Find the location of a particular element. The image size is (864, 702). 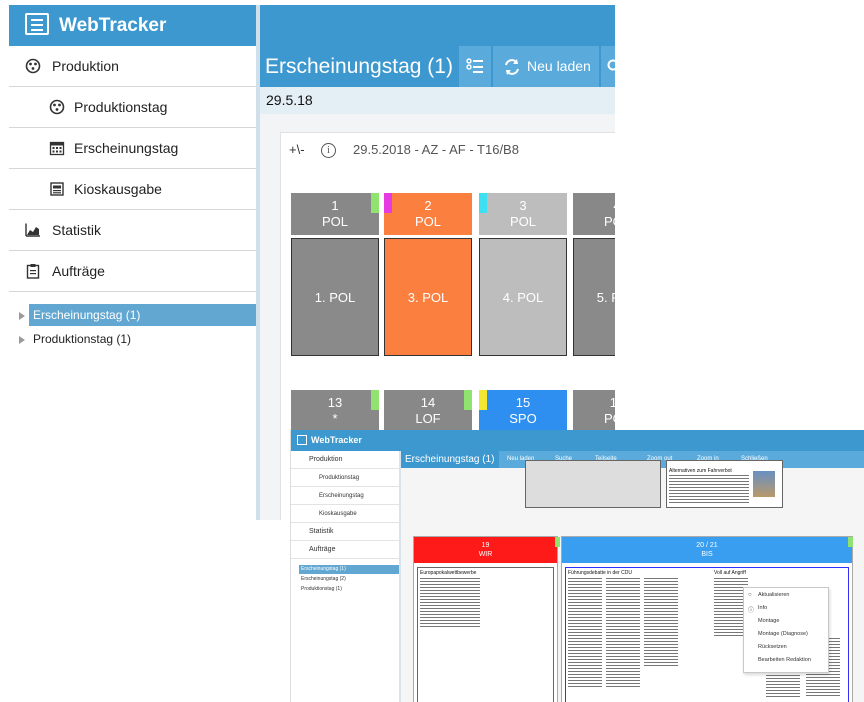

list-icon is located at coordinates (474, 65).